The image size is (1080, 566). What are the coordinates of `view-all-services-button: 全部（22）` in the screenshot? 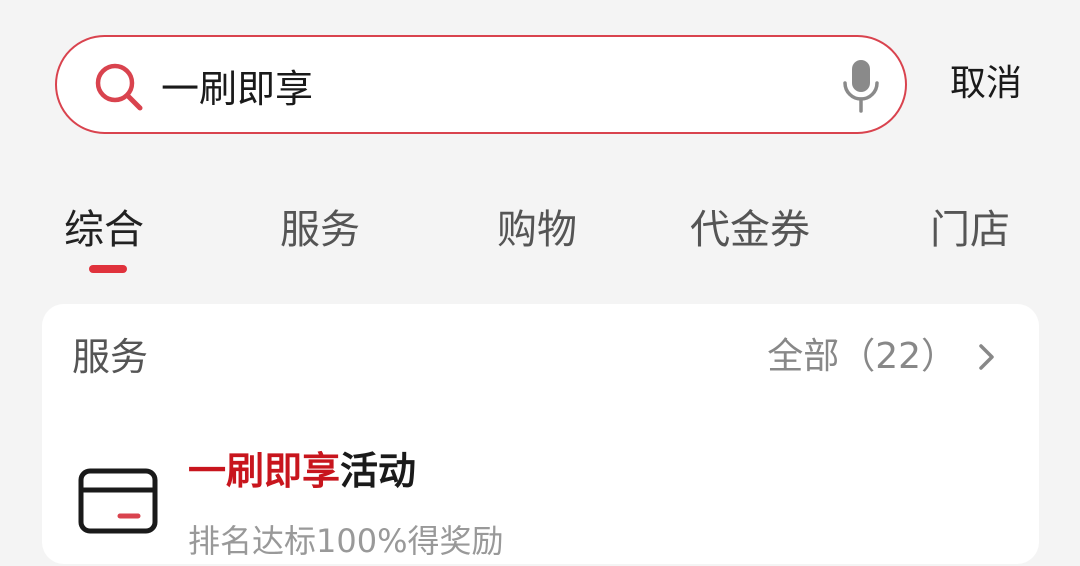 It's located at (883, 357).